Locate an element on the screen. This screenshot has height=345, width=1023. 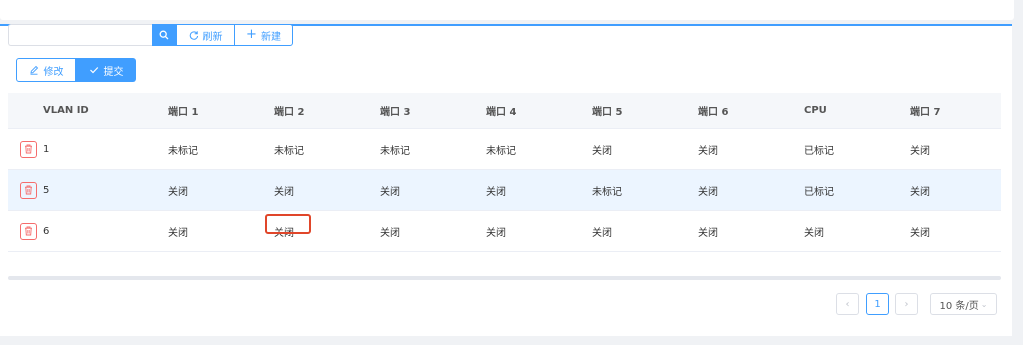
cell-port-5: 未标记 is located at coordinates (645, 190).